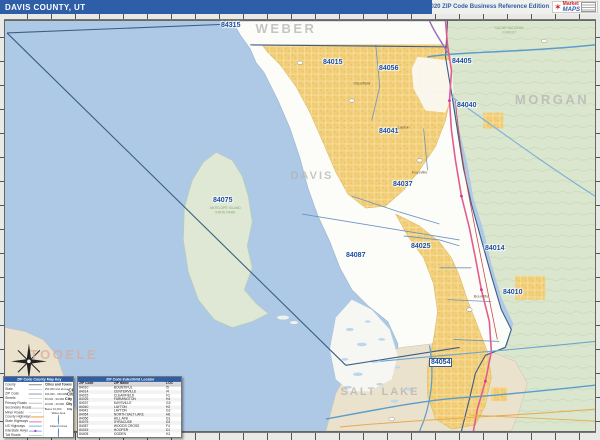  Describe the element at coordinates (509, 32) in the screenshot. I see `forest-label-line2: FOREST` at that location.